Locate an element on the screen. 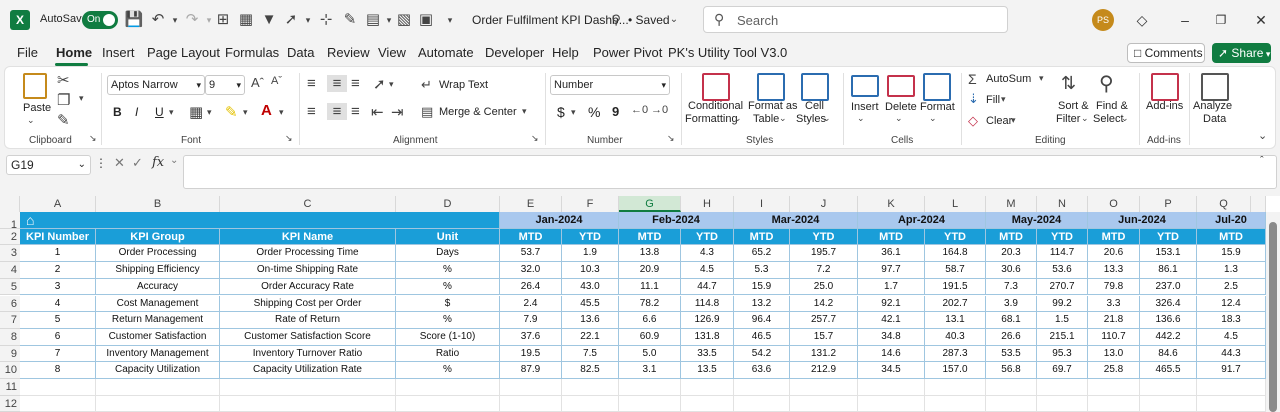 The height and width of the screenshot is (412, 1280). table-cell: 13.8 is located at coordinates (650, 254).